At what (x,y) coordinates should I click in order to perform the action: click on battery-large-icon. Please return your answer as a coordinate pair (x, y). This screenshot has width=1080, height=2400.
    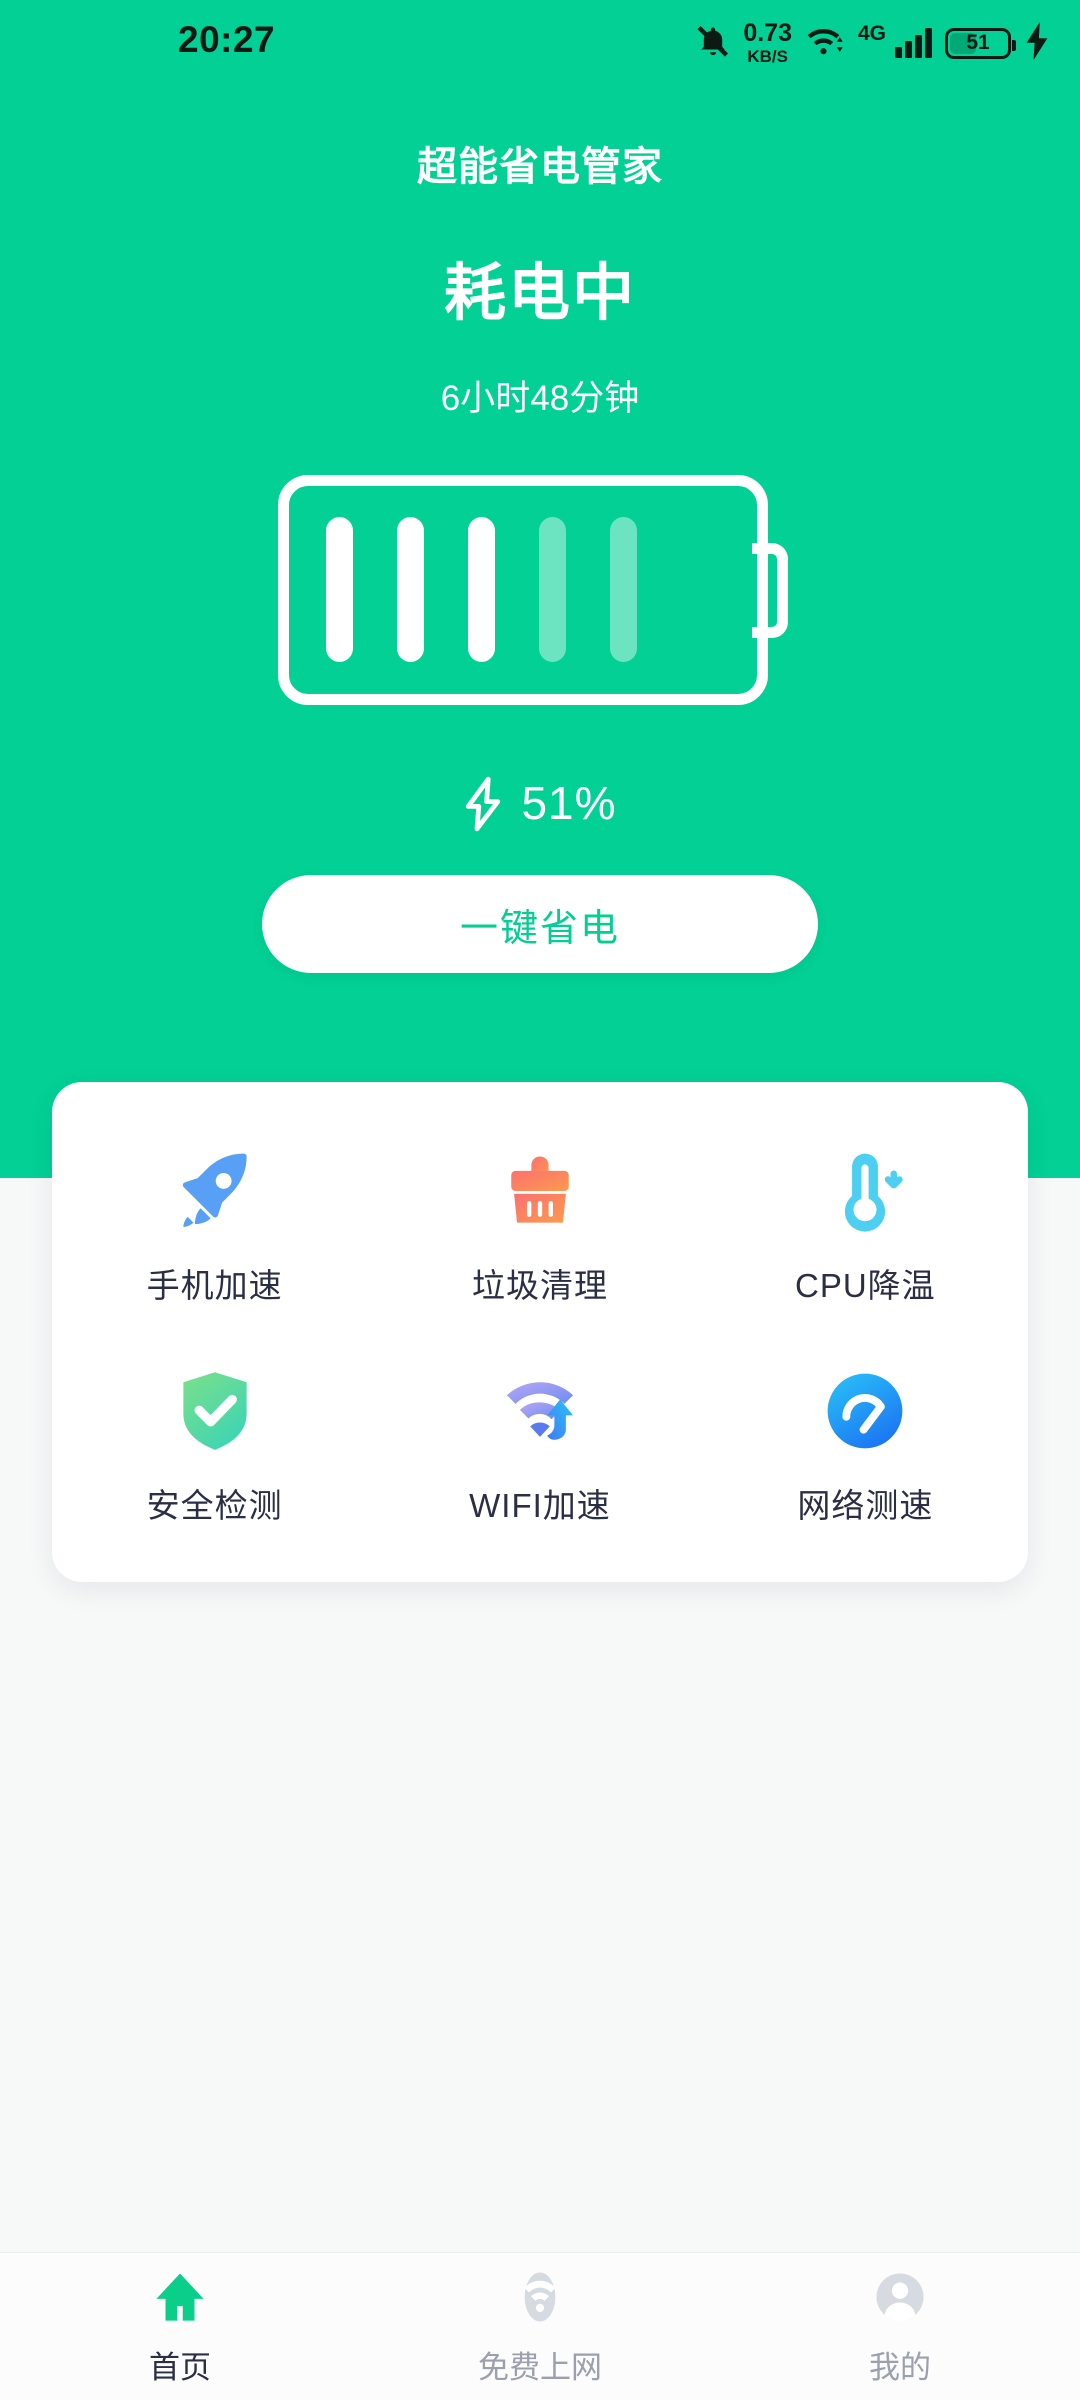
    Looking at the image, I should click on (533, 590).